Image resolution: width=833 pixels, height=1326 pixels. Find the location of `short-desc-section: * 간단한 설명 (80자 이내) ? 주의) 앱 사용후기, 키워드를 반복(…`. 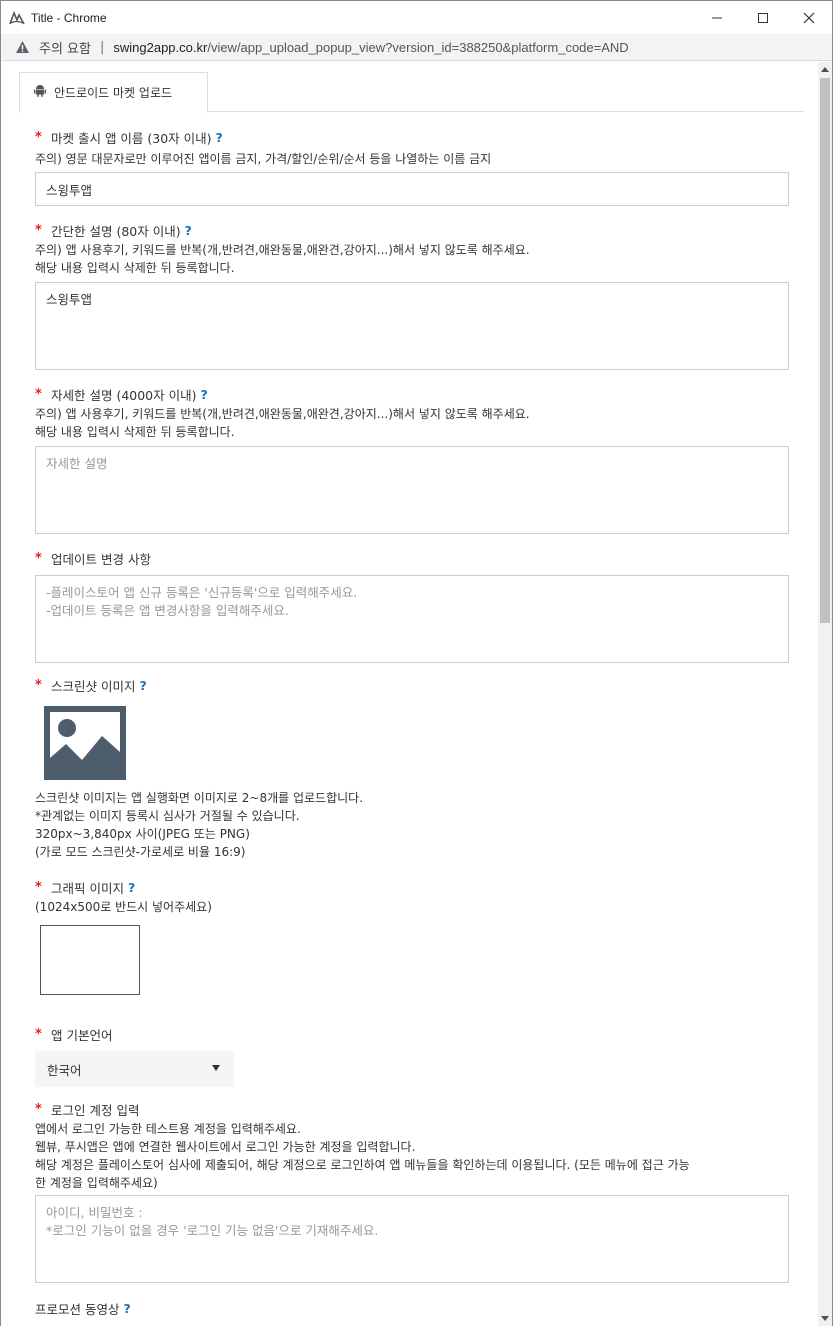

short-desc-section: * 간단한 설명 (80자 이내) ? 주의) 앱 사용후기, 키워드를 반복(… is located at coordinates (412, 295).